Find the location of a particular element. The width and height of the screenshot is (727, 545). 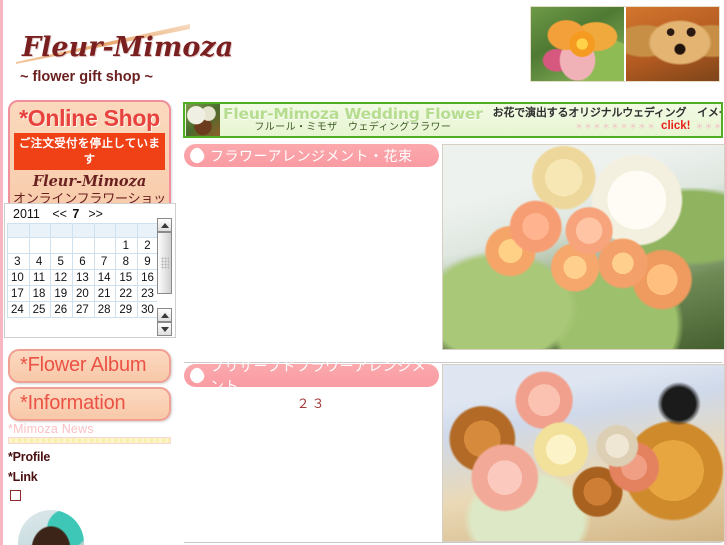

calendar-day-cell: 8 is located at coordinates (127, 261).